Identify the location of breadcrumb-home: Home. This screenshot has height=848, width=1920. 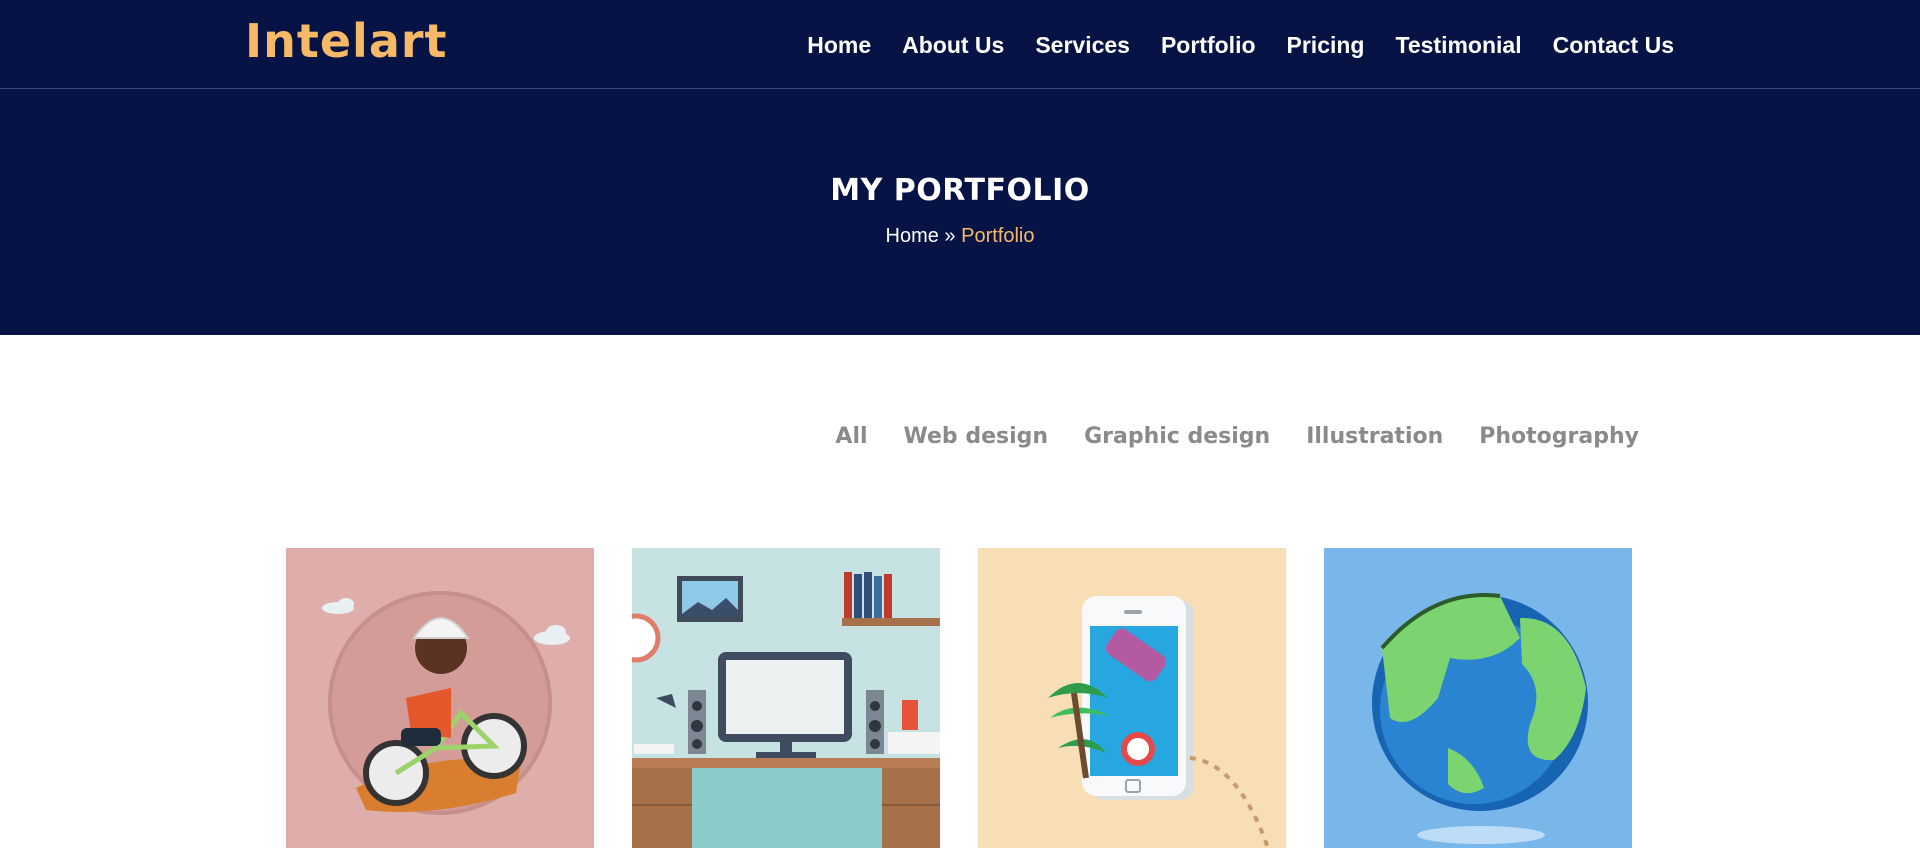
(912, 236).